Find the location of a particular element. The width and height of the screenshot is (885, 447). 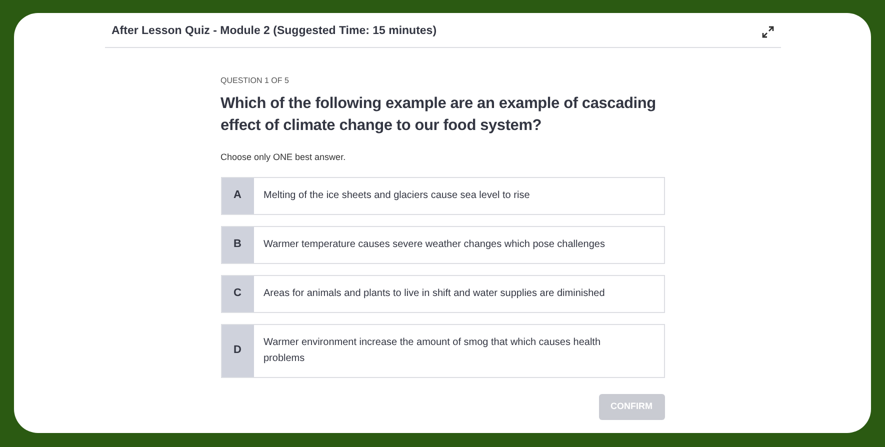

answer-option: B Warmer temperature causes severe weather changes which pose challenges is located at coordinates (442, 245).